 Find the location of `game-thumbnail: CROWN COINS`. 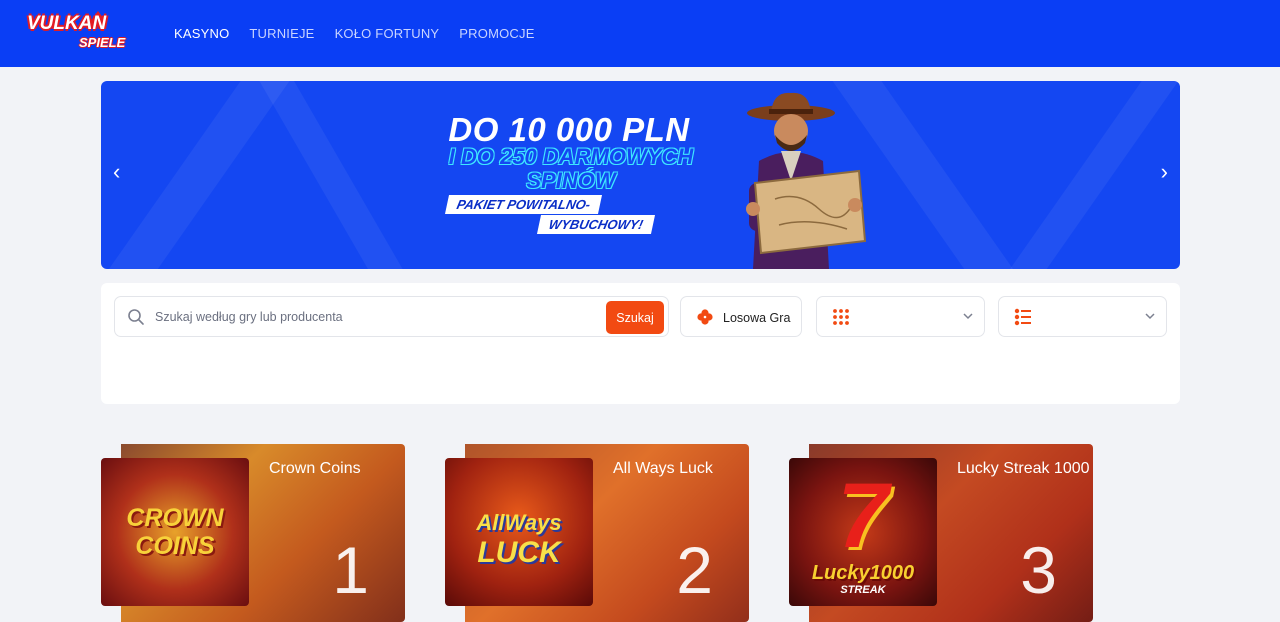

game-thumbnail: CROWN COINS is located at coordinates (175, 532).